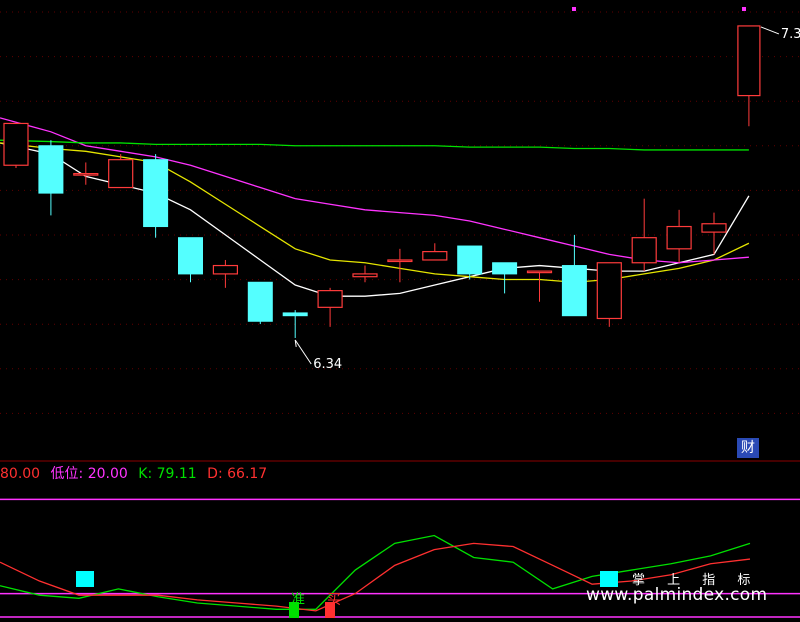 This screenshot has width=800, height=622. What do you see at coordinates (133, 473) in the screenshot?
I see `indicator-legend: 80.00 低位: 20.00 K: 79.11 D: 66.17` at bounding box center [133, 473].